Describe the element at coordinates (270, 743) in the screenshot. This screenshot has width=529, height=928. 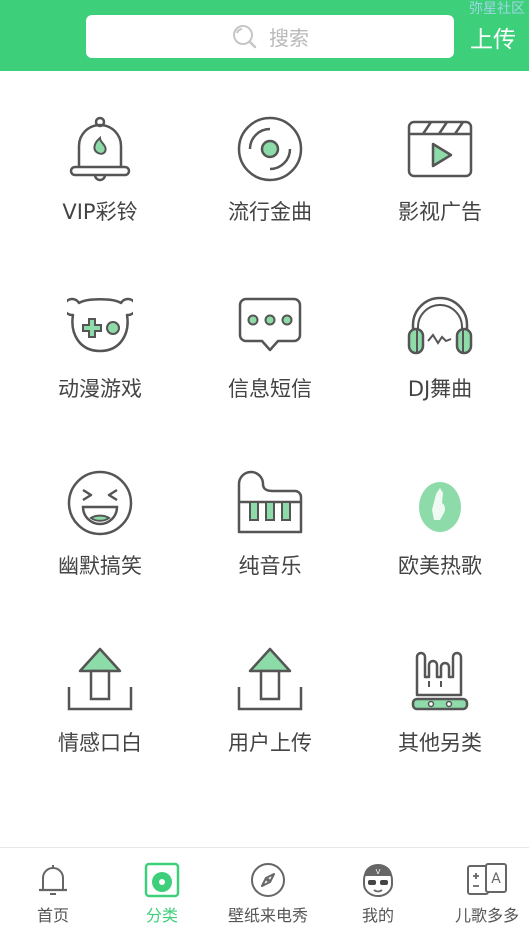
I see `category-label: 用户上传` at that location.